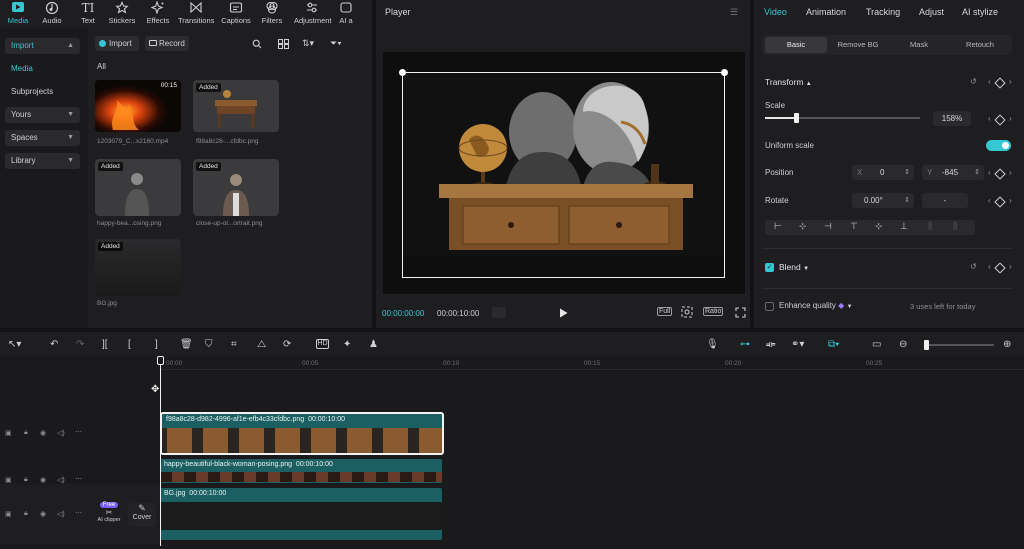 This screenshot has width=1024, height=549. Describe the element at coordinates (290, 345) in the screenshot. I see `rotate-icon: ⟳` at that location.